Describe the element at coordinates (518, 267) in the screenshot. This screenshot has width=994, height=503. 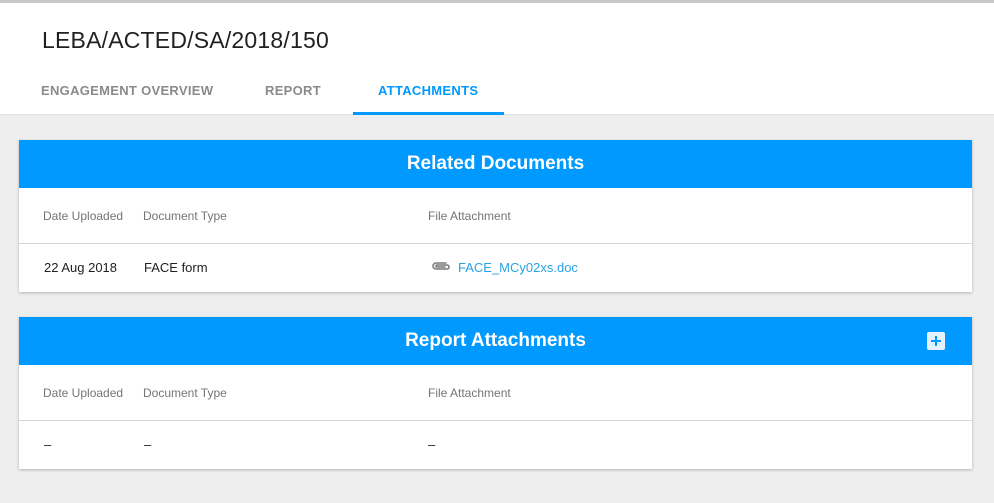
I see `file-attachment-link: FACE_MCy02xs.doc` at that location.